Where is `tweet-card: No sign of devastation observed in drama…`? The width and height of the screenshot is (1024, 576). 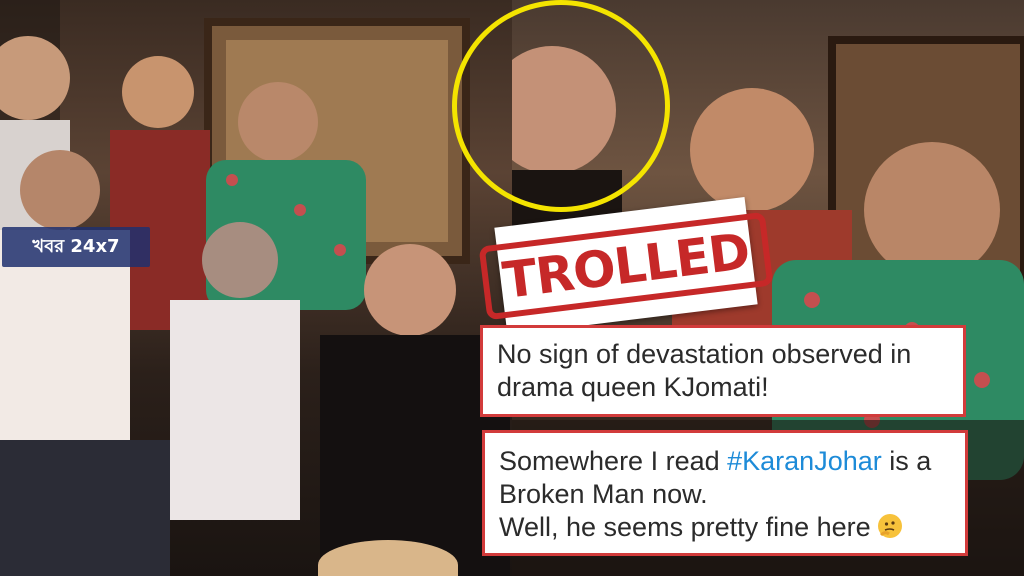 tweet-card: No sign of devastation observed in drama… is located at coordinates (723, 371).